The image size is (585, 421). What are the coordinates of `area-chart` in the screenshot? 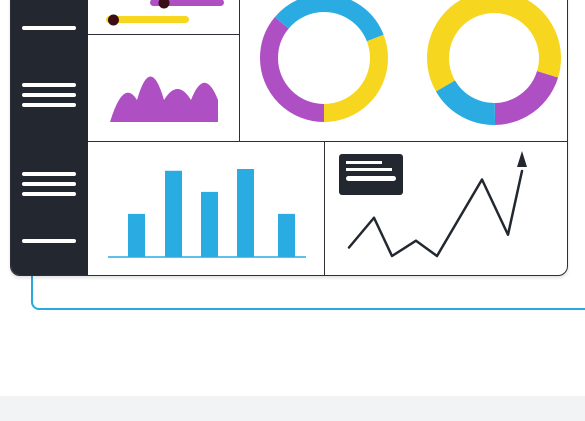 It's located at (164, 99).